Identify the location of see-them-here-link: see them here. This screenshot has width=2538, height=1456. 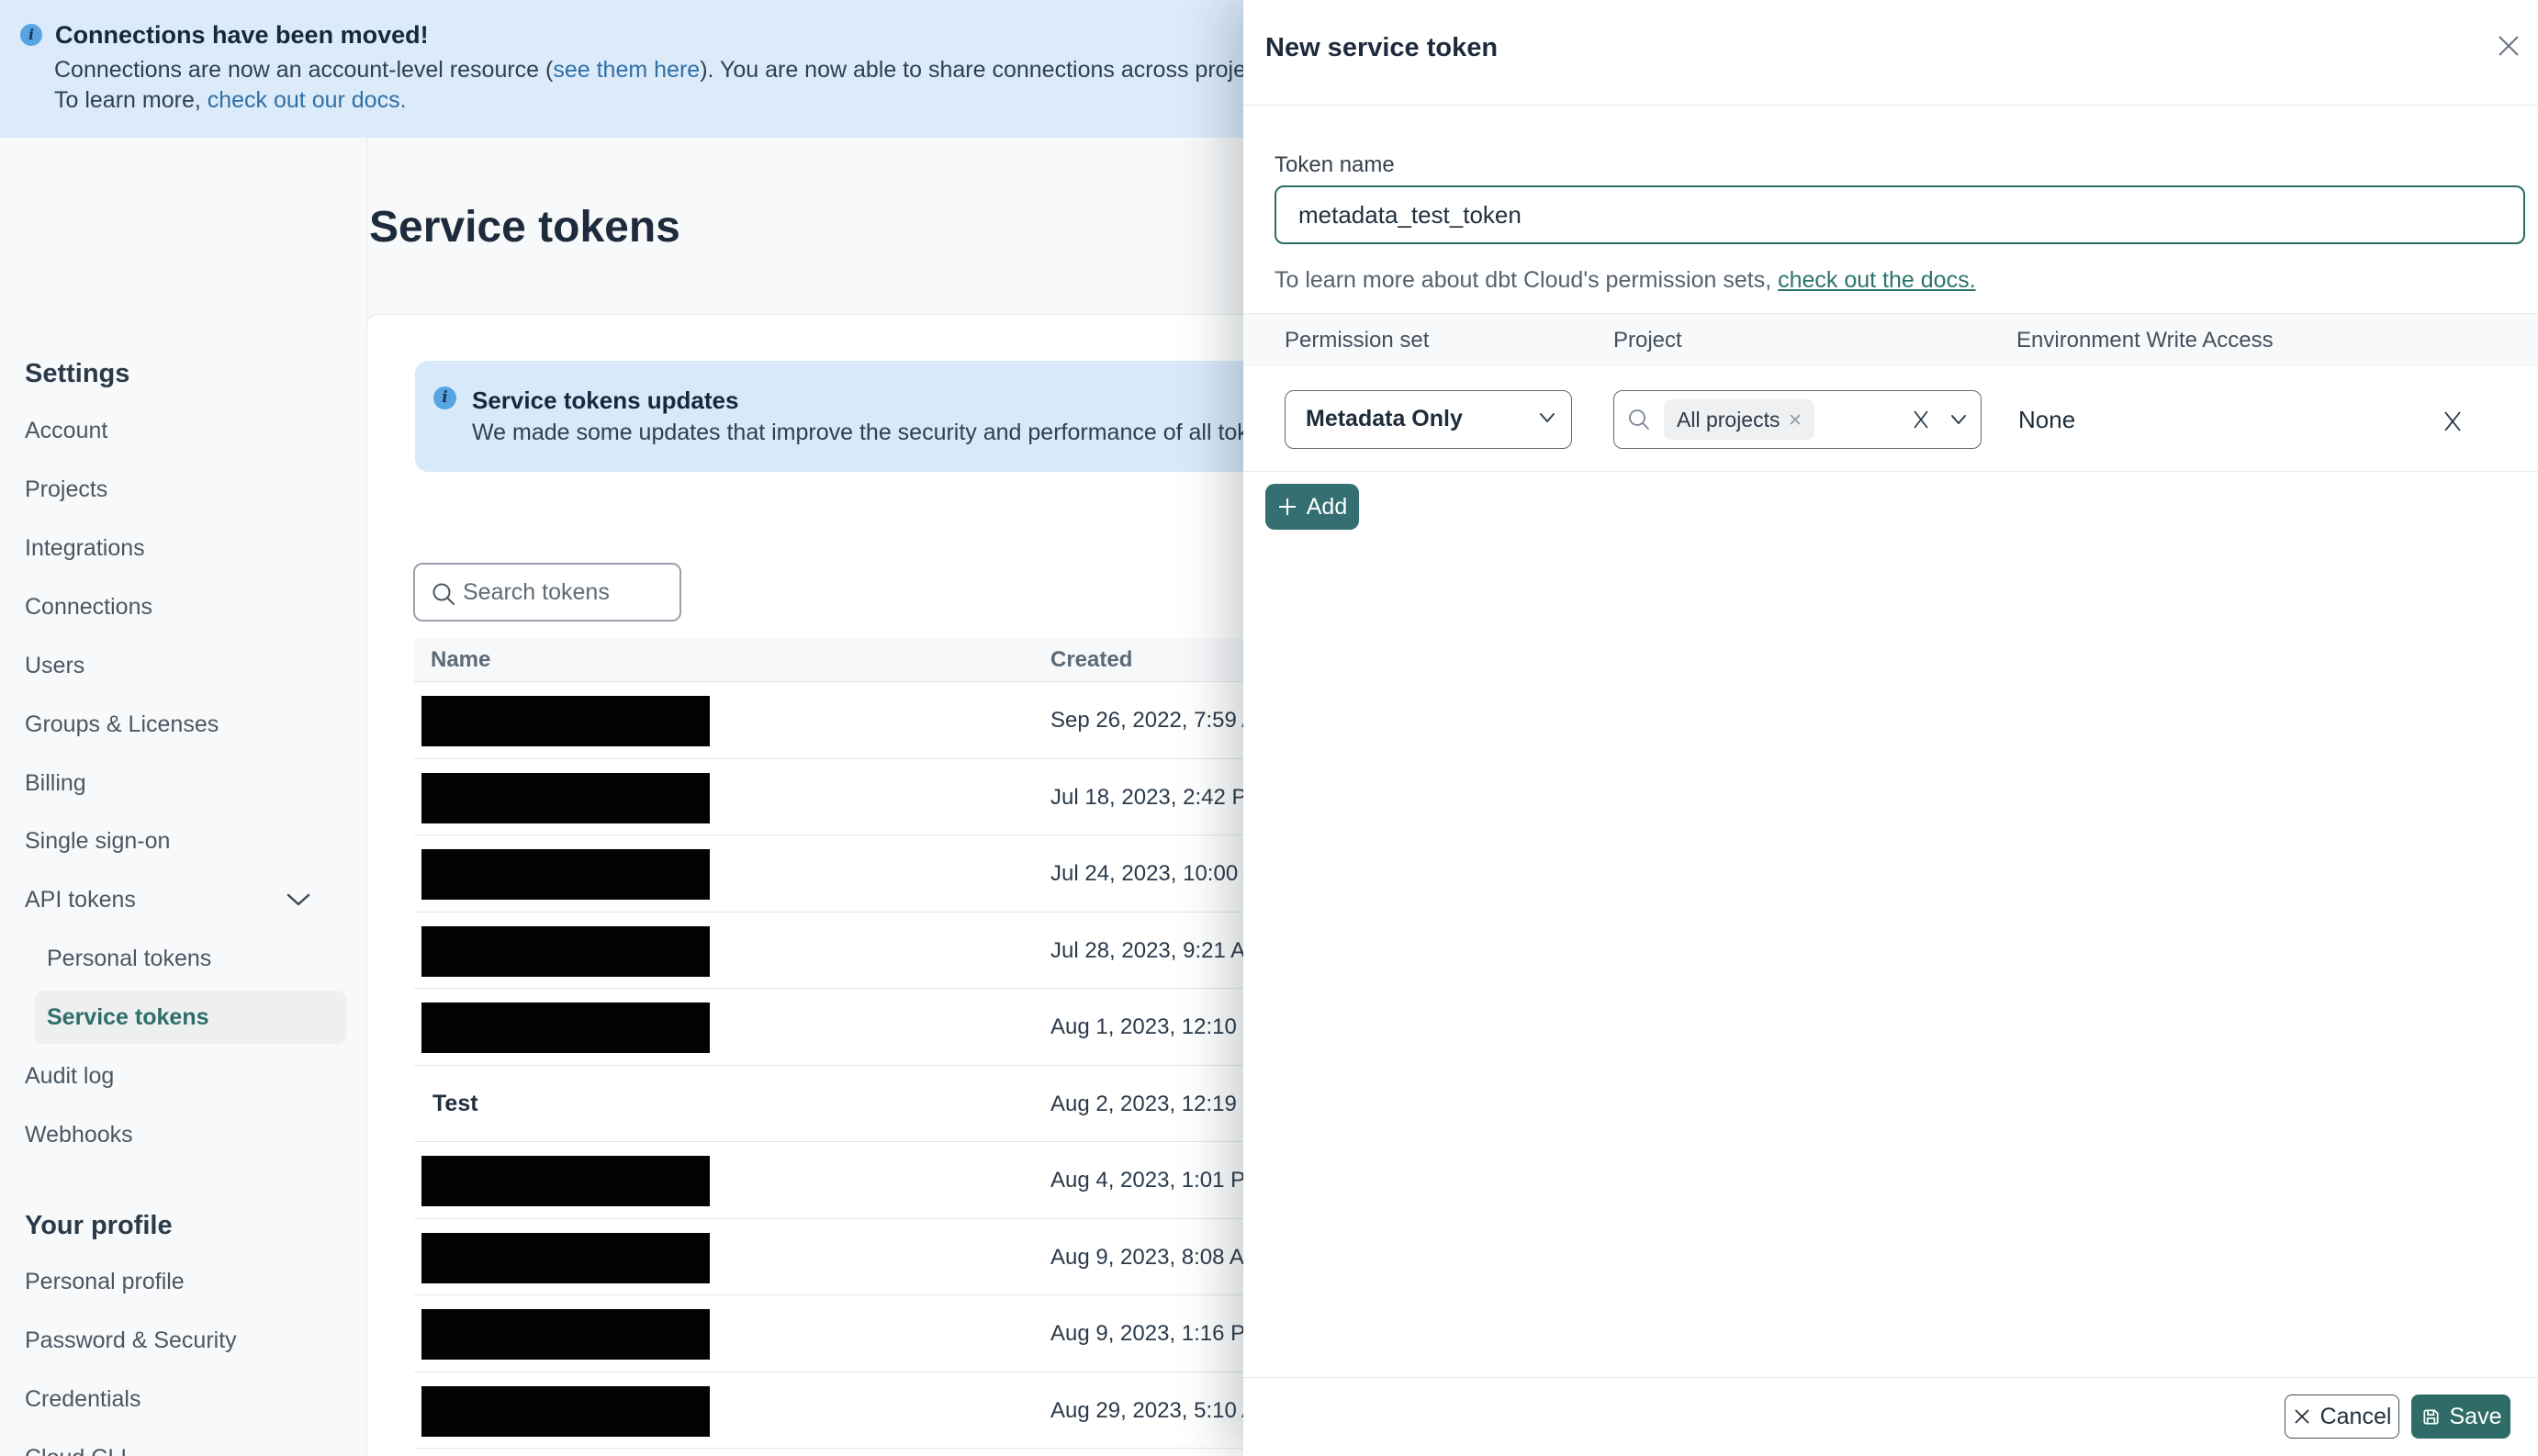
(627, 70).